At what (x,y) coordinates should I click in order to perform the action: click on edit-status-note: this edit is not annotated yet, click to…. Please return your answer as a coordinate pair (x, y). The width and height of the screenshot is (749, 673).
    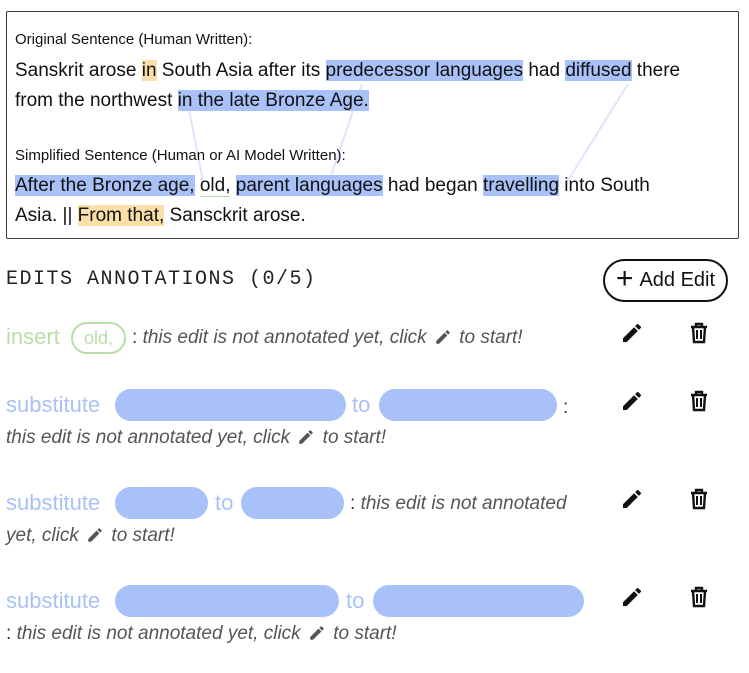
    Looking at the image, I should click on (196, 438).